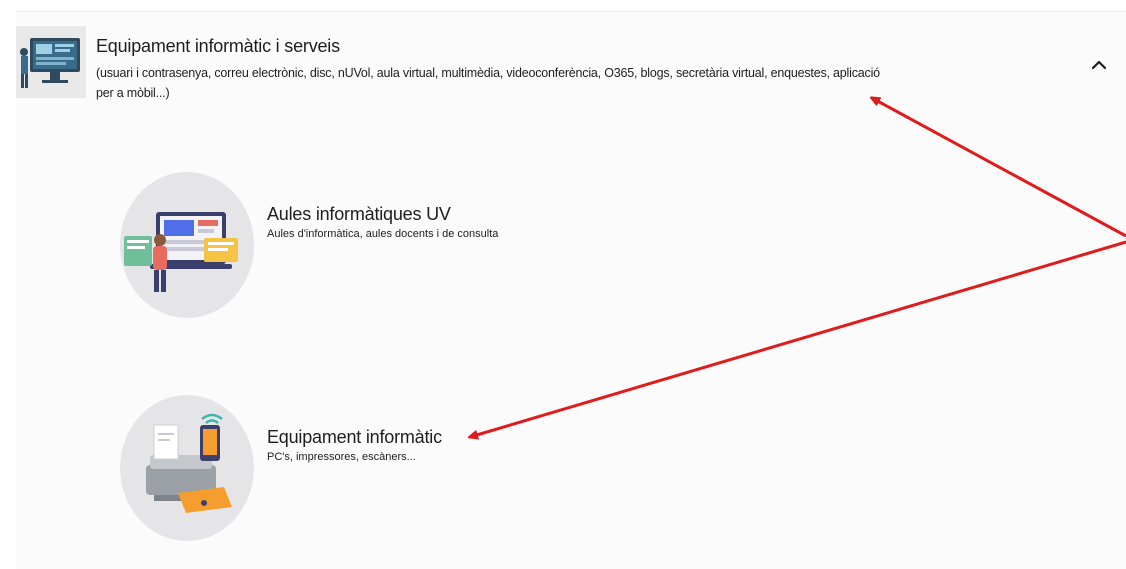 The width and height of the screenshot is (1126, 569). What do you see at coordinates (1099, 65) in the screenshot?
I see `chevron-up-icon` at bounding box center [1099, 65].